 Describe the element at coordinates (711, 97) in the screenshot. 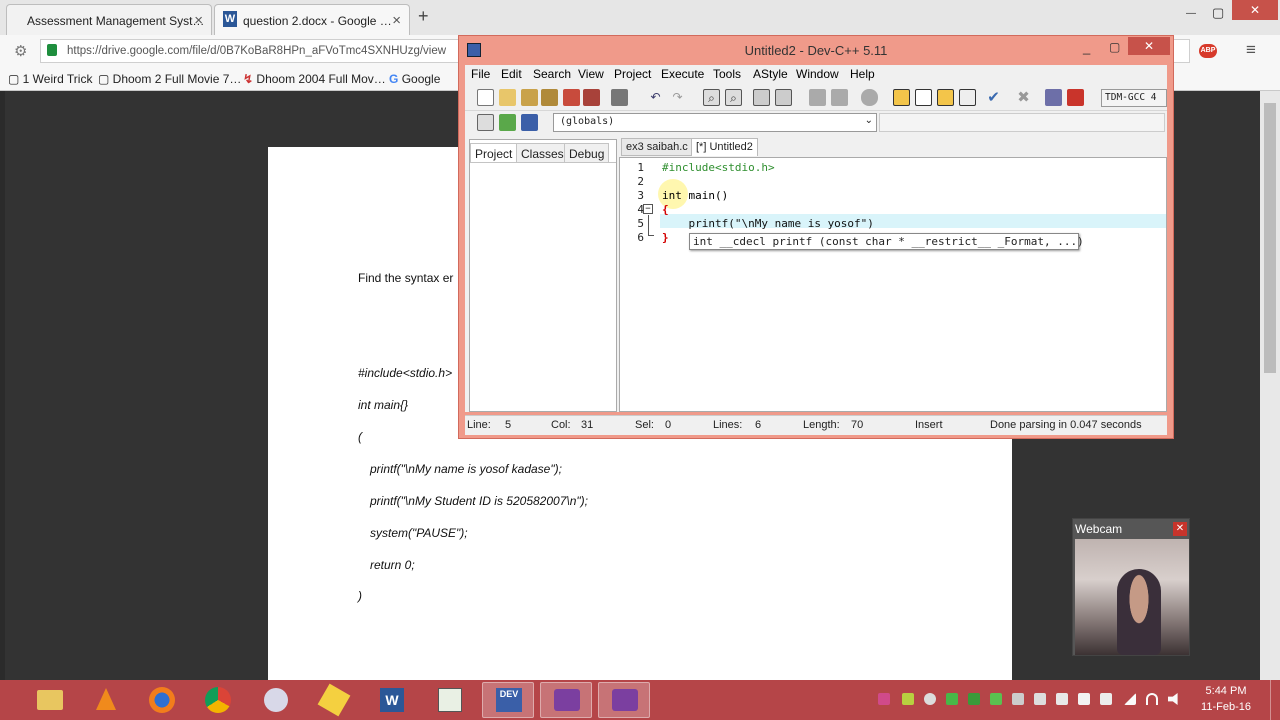

I see `find-icon: ⌕` at that location.